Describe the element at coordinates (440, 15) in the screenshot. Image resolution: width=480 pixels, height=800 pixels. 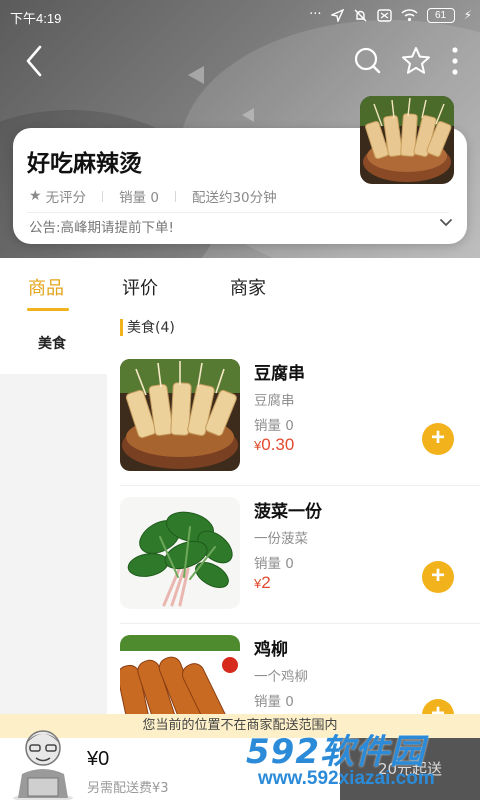
I see `battery-icon: 61` at that location.